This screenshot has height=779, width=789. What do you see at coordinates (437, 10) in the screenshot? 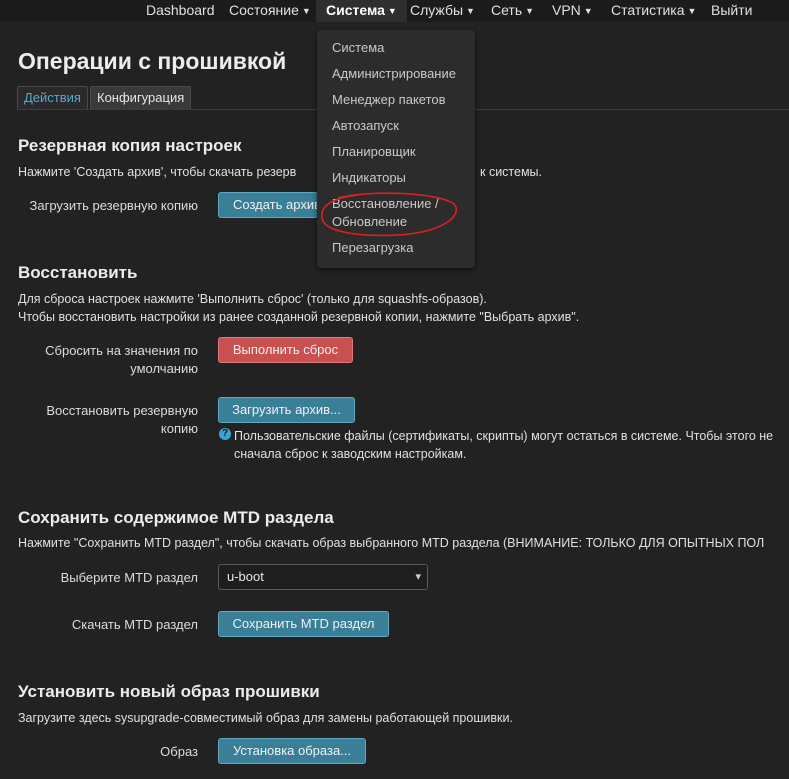
I see `nav-services-label: Службы` at bounding box center [437, 10].